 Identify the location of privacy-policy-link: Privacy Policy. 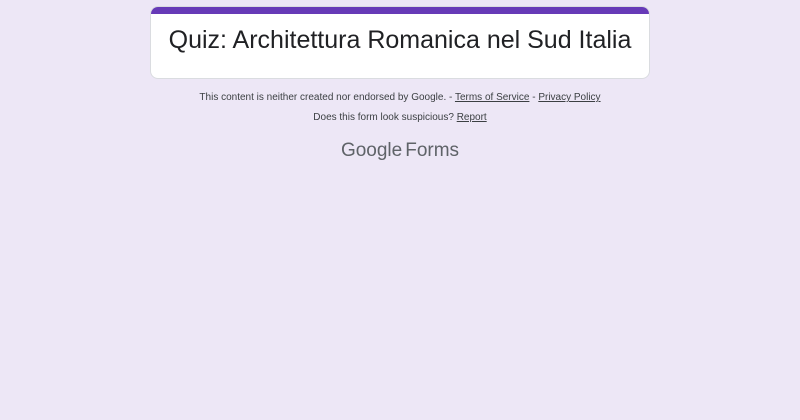
(569, 97).